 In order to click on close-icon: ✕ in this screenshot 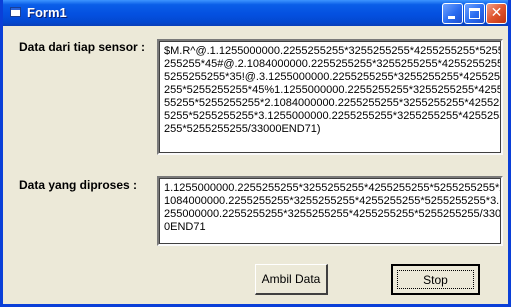, I will do `click(496, 13)`.